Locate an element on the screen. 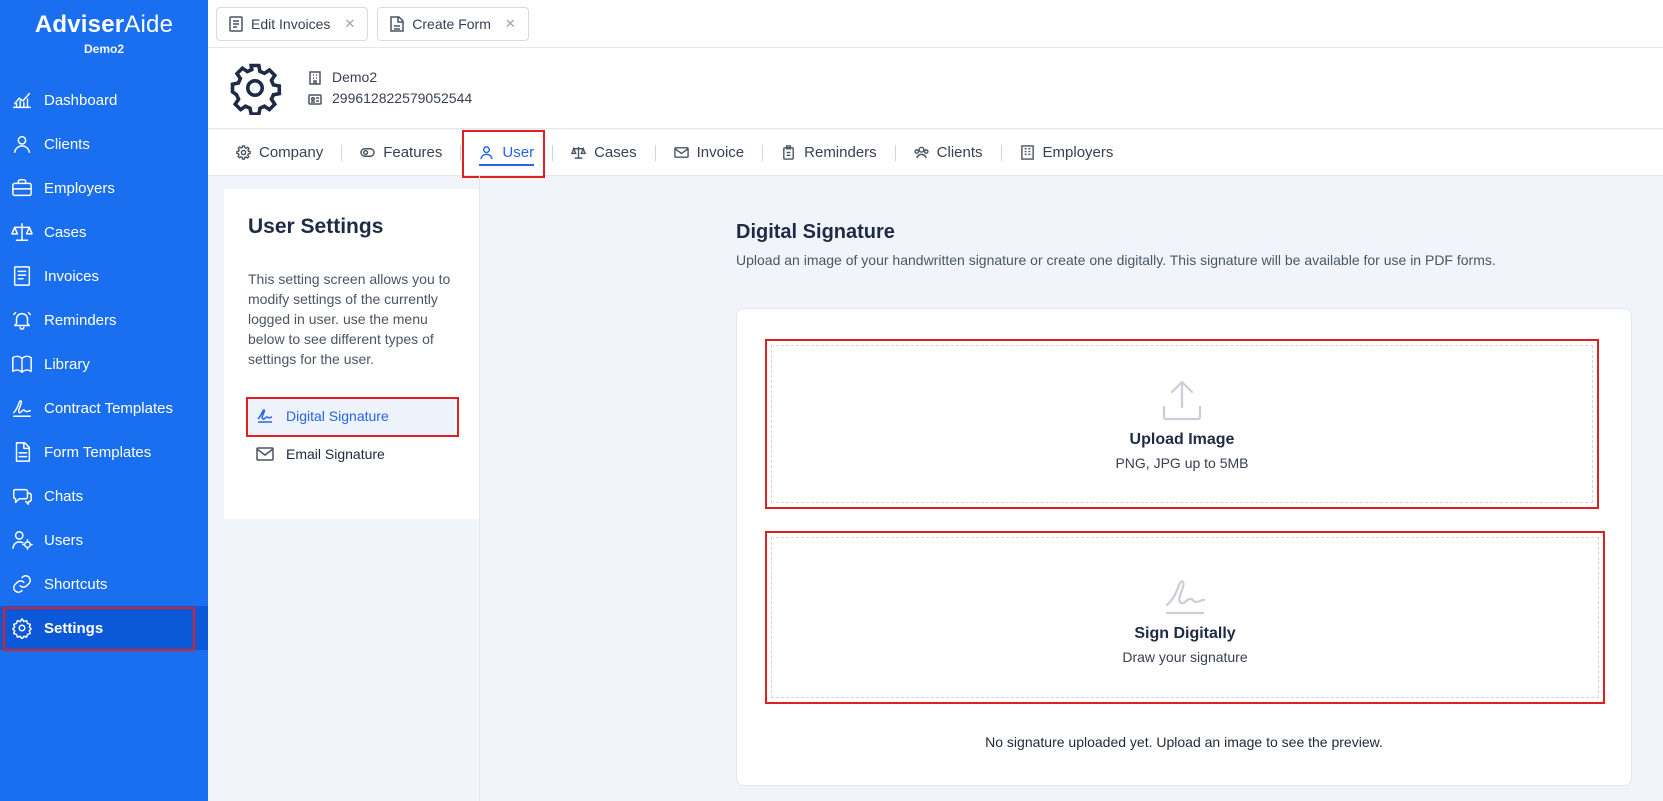 This screenshot has width=1663, height=801. section-title: Digital Signature is located at coordinates (815, 232).